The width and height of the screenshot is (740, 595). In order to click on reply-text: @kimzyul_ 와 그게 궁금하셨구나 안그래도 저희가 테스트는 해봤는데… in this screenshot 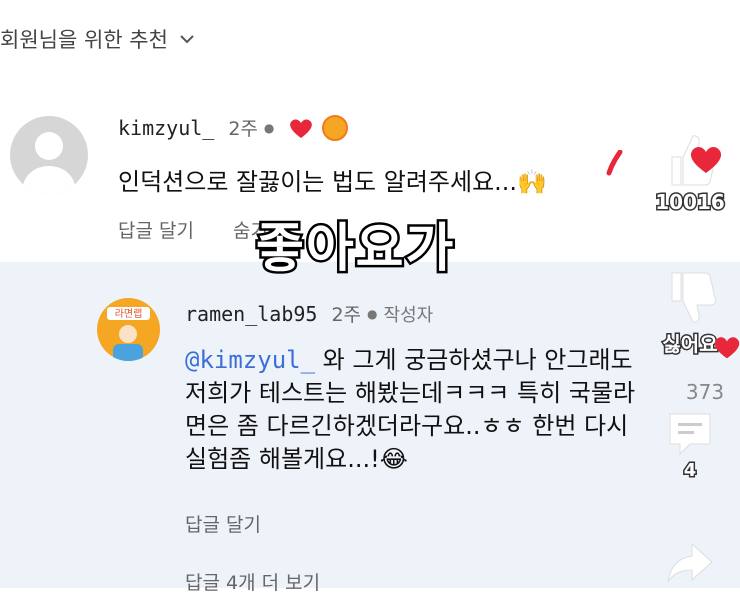, I will do `click(415, 410)`.